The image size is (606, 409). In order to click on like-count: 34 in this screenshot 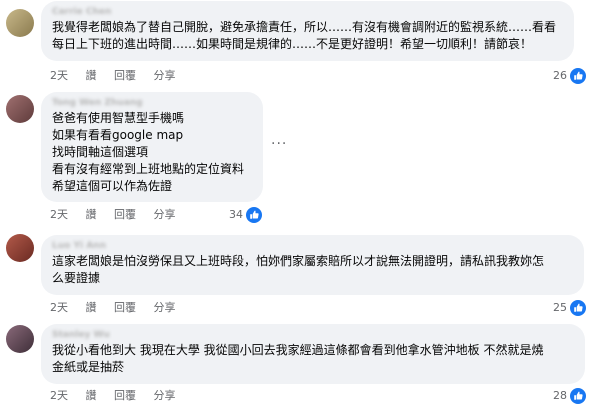, I will do `click(236, 214)`.